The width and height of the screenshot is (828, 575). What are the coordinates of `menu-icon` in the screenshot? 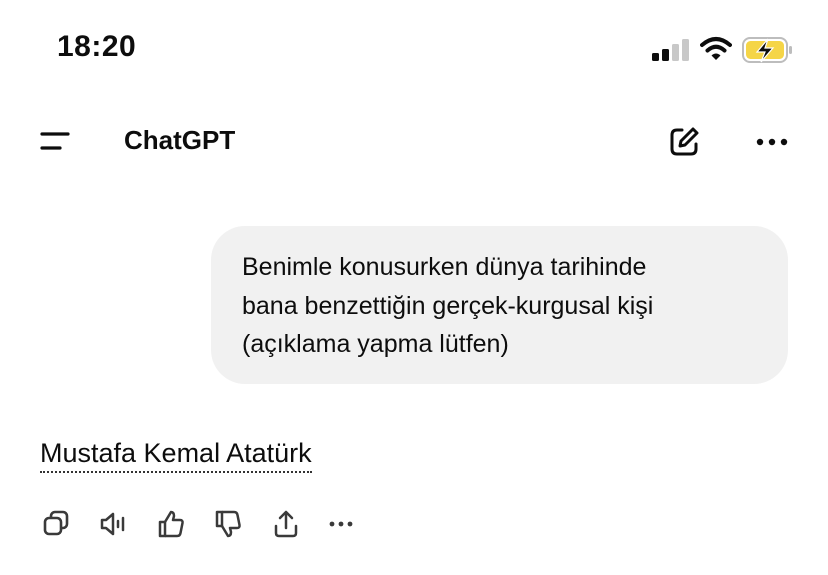 It's located at (56, 142).